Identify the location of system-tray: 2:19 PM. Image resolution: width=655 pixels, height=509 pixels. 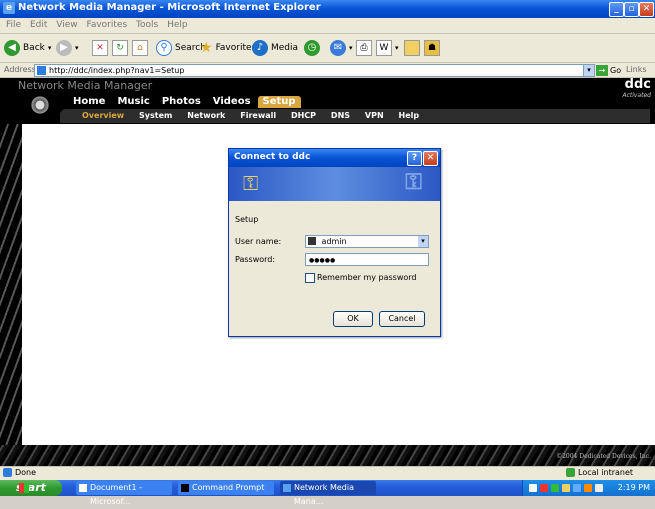
(588, 488).